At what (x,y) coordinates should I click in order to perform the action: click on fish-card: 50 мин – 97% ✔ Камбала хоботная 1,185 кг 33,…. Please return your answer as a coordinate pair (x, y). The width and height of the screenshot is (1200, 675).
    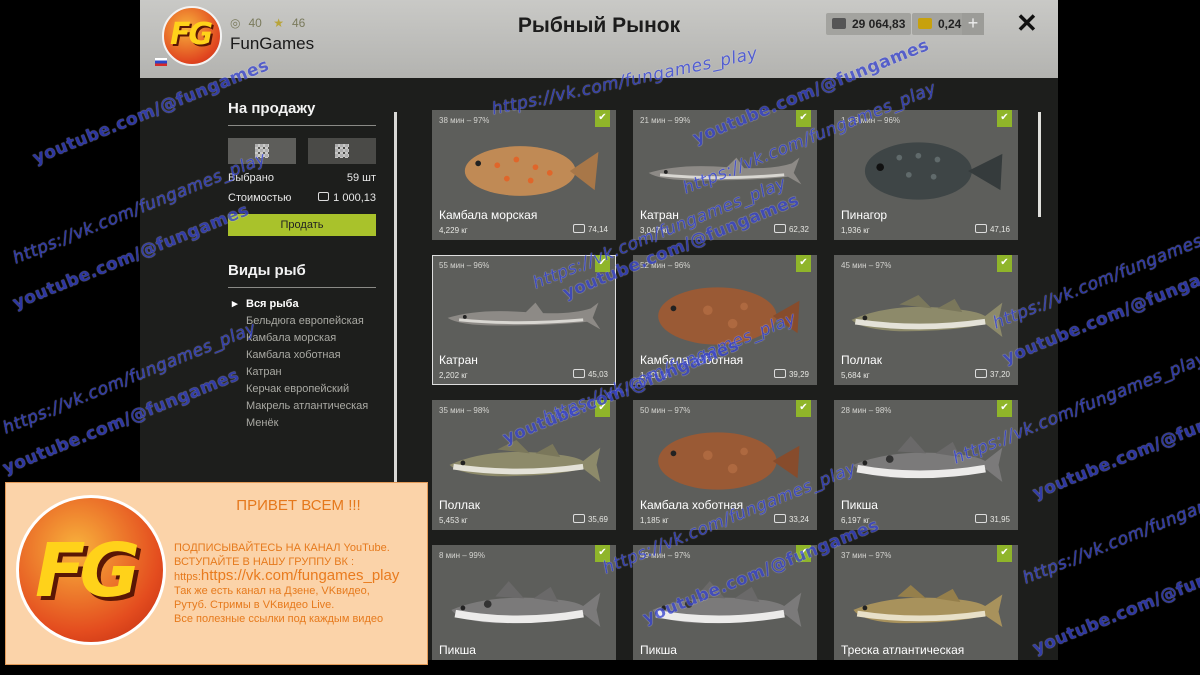
    Looking at the image, I should click on (725, 465).